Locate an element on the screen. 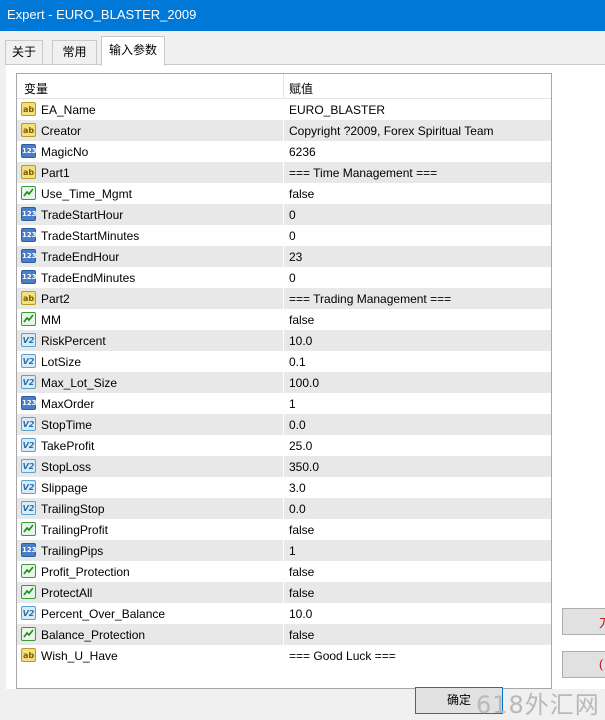 The height and width of the screenshot is (720, 605). table-row: V2 TrailingStop 0.0 is located at coordinates (284, 508).